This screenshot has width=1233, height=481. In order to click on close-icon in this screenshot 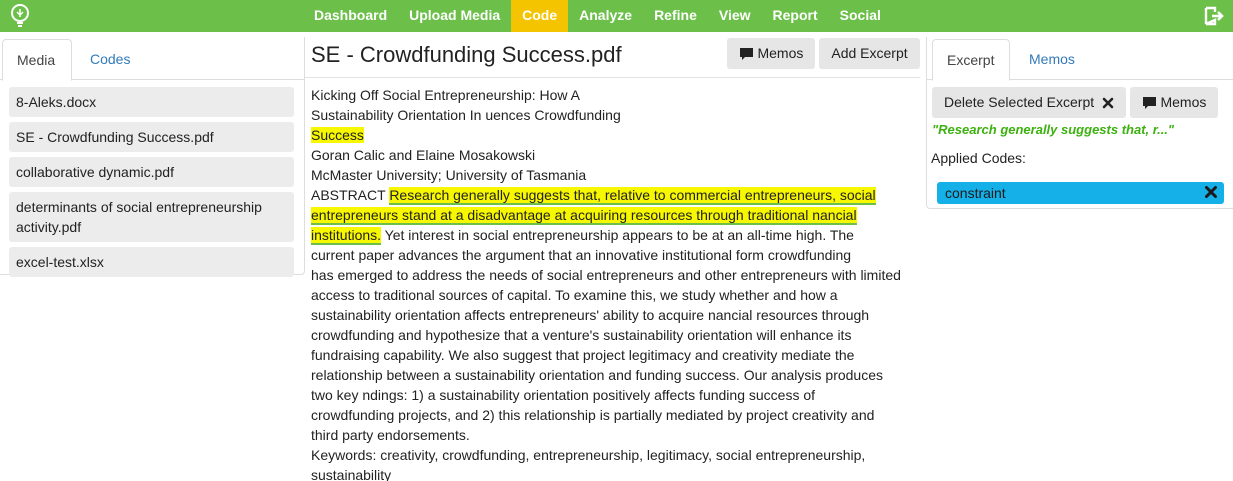, I will do `click(1108, 103)`.